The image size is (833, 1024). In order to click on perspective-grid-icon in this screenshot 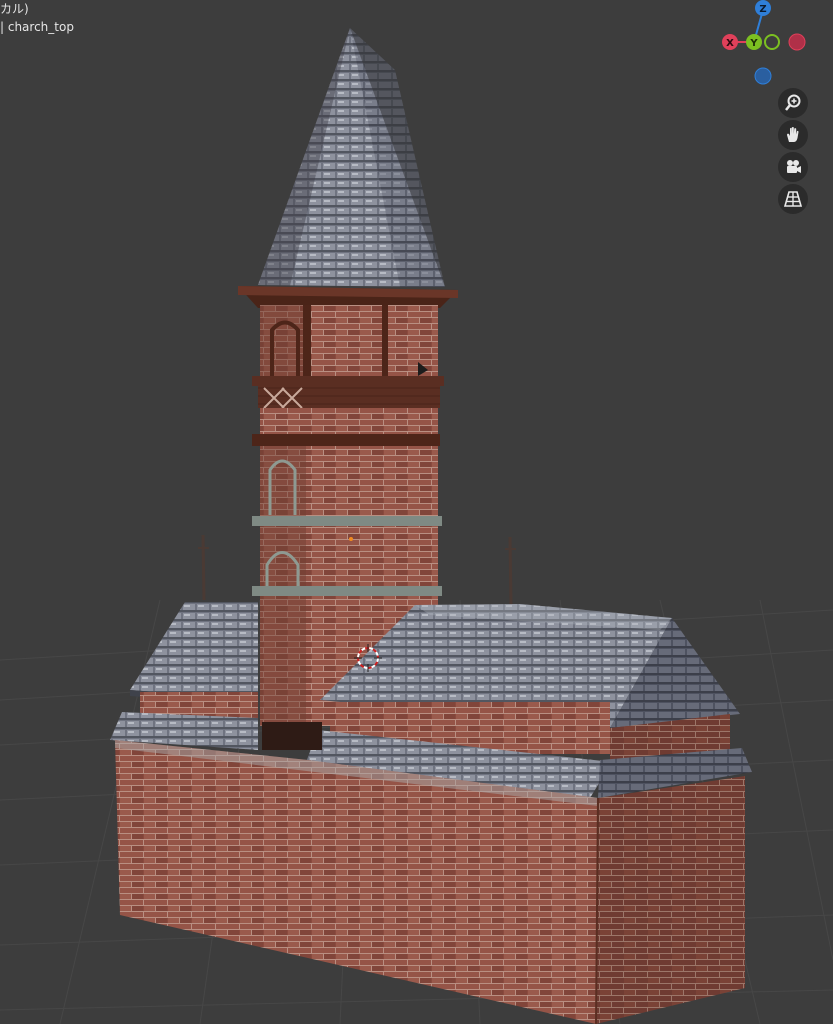, I will do `click(793, 199)`.